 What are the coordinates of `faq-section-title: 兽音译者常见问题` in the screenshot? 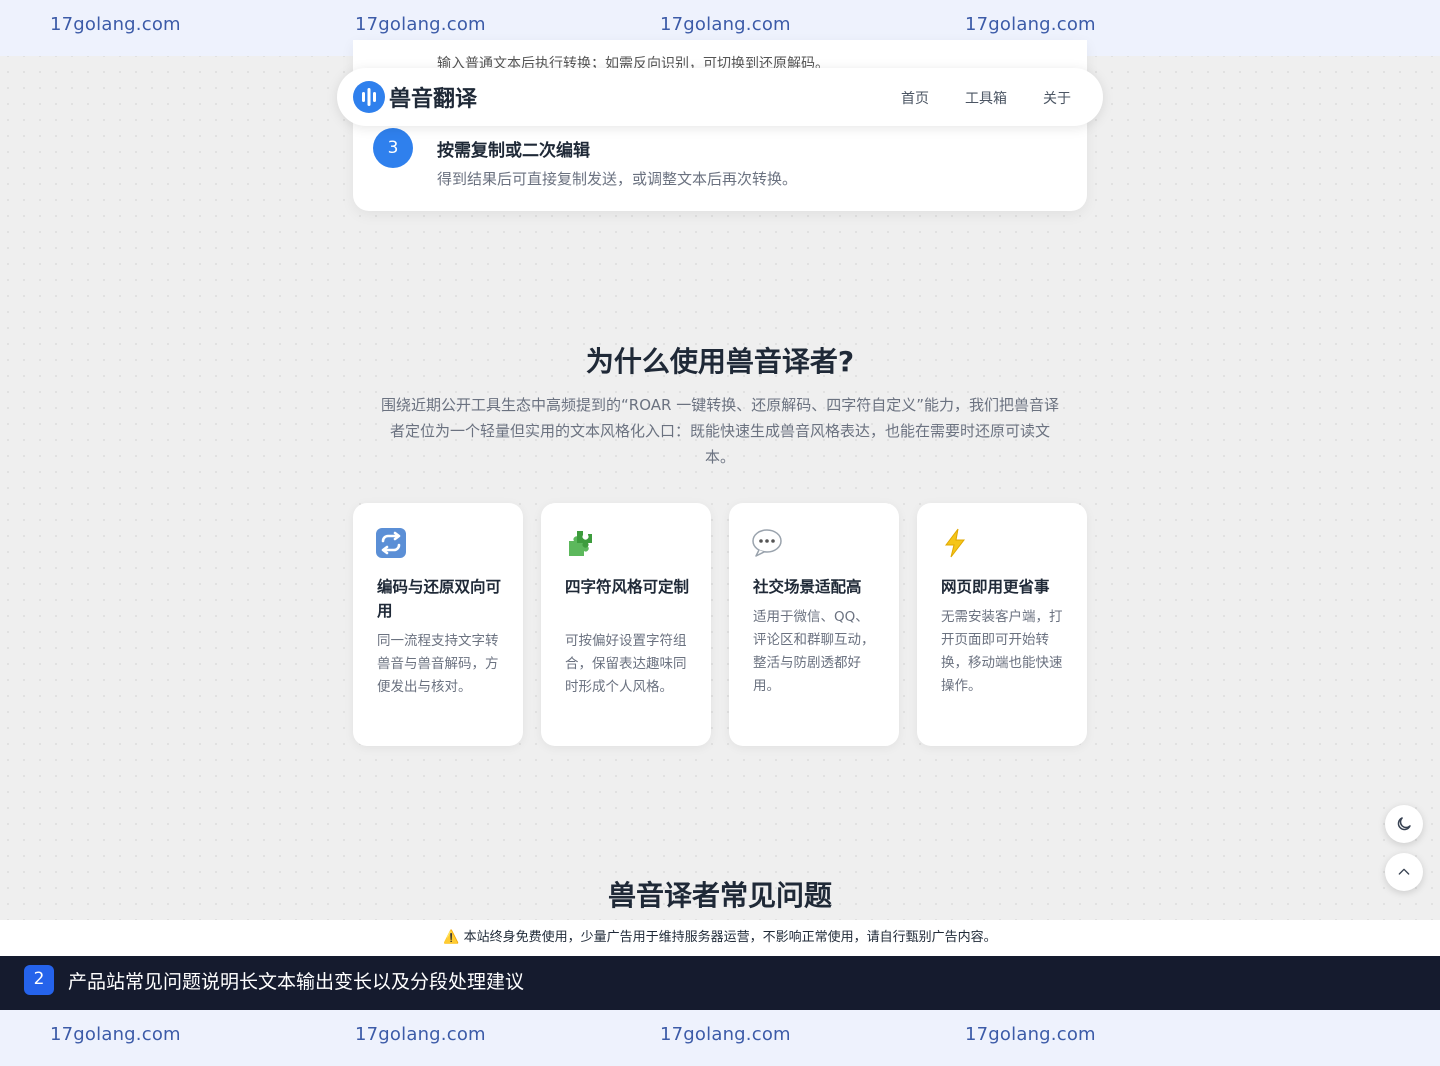 It's located at (719, 895).